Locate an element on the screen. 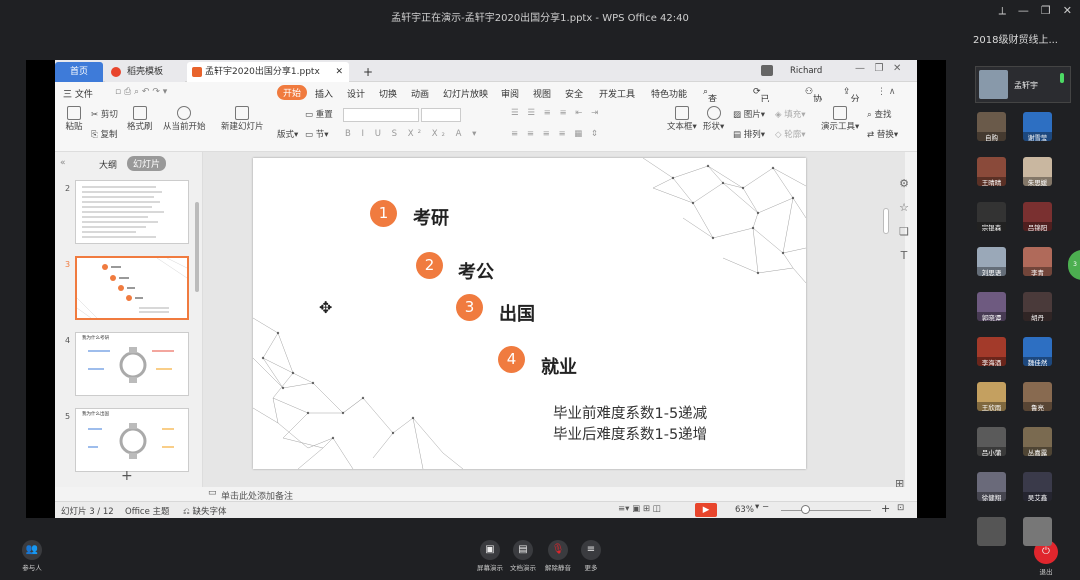  find-button: ⌕ 查找 is located at coordinates (879, 114).